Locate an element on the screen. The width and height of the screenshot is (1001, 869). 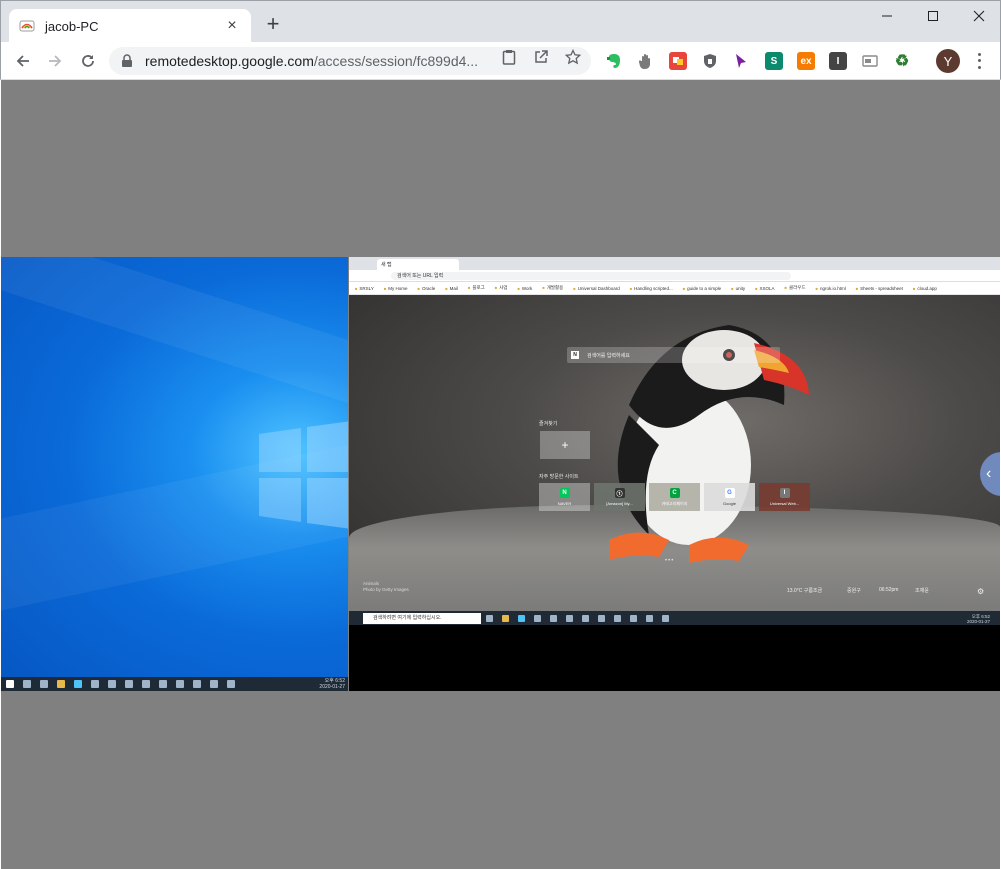
minimize-icon is located at coordinates (887, 16).